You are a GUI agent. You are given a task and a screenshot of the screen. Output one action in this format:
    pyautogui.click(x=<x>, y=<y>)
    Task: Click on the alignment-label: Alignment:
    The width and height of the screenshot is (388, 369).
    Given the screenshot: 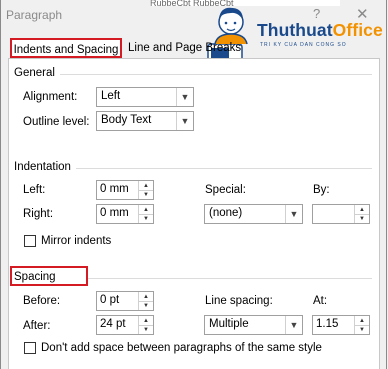 What is the action you would take?
    pyautogui.click(x=50, y=97)
    